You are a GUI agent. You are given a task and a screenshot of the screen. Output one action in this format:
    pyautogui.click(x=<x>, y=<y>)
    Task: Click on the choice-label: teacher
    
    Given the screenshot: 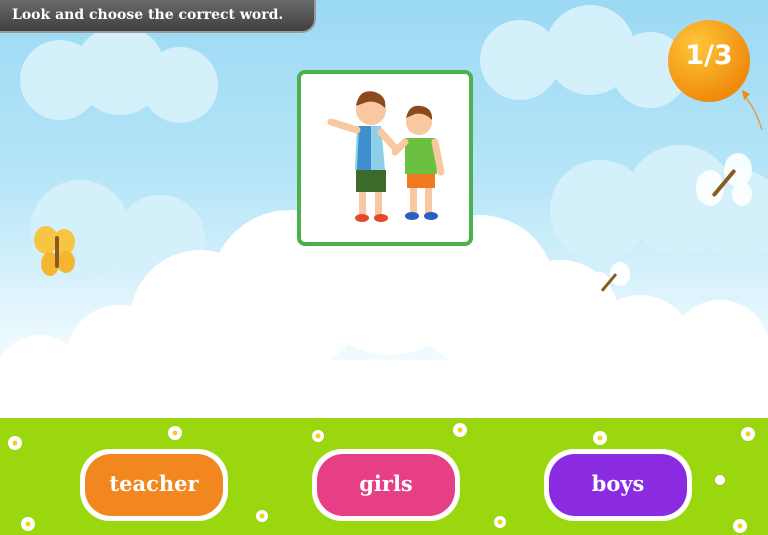 What is the action you would take?
    pyautogui.click(x=154, y=483)
    